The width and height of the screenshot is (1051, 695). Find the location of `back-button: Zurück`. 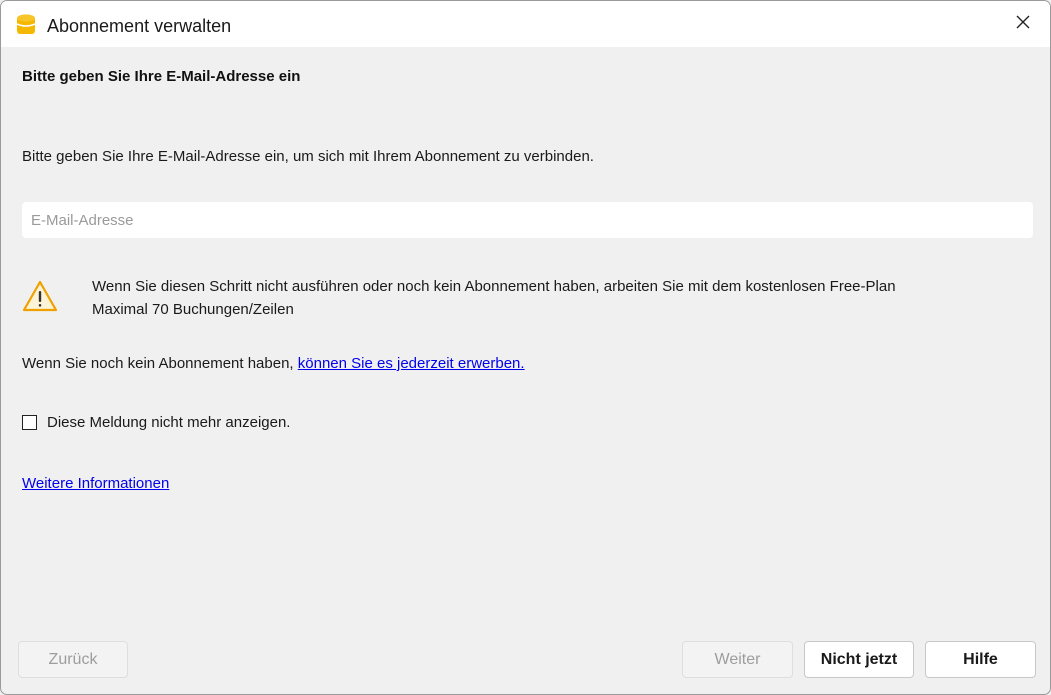

back-button: Zurück is located at coordinates (73, 659).